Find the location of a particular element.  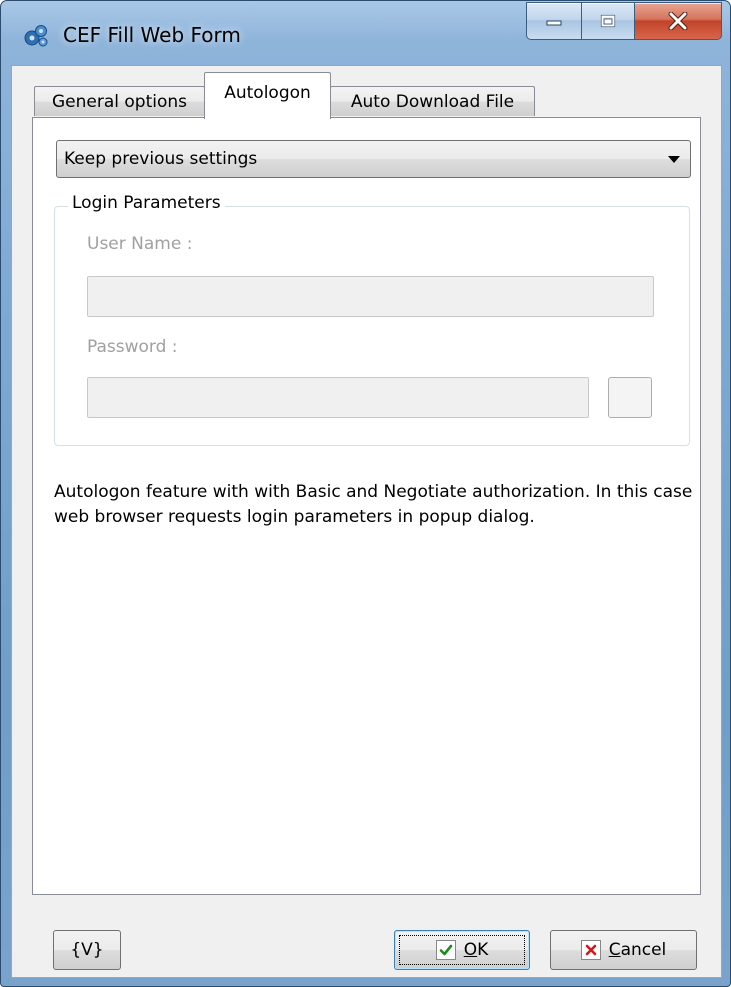

cancel-x-icon is located at coordinates (590, 950).